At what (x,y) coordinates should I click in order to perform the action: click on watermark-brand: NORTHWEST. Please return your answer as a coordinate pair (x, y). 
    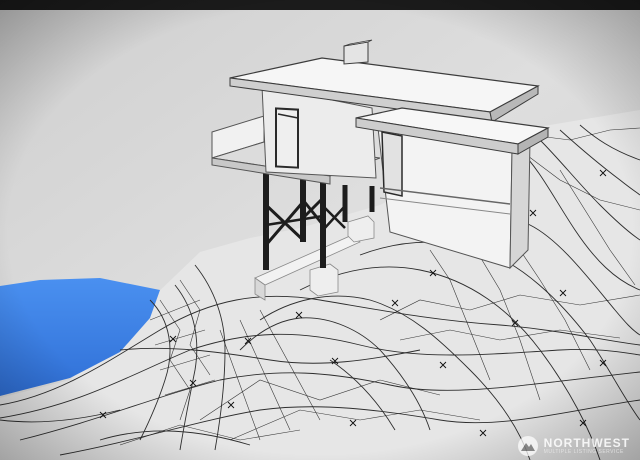
    Looking at the image, I should click on (586, 443).